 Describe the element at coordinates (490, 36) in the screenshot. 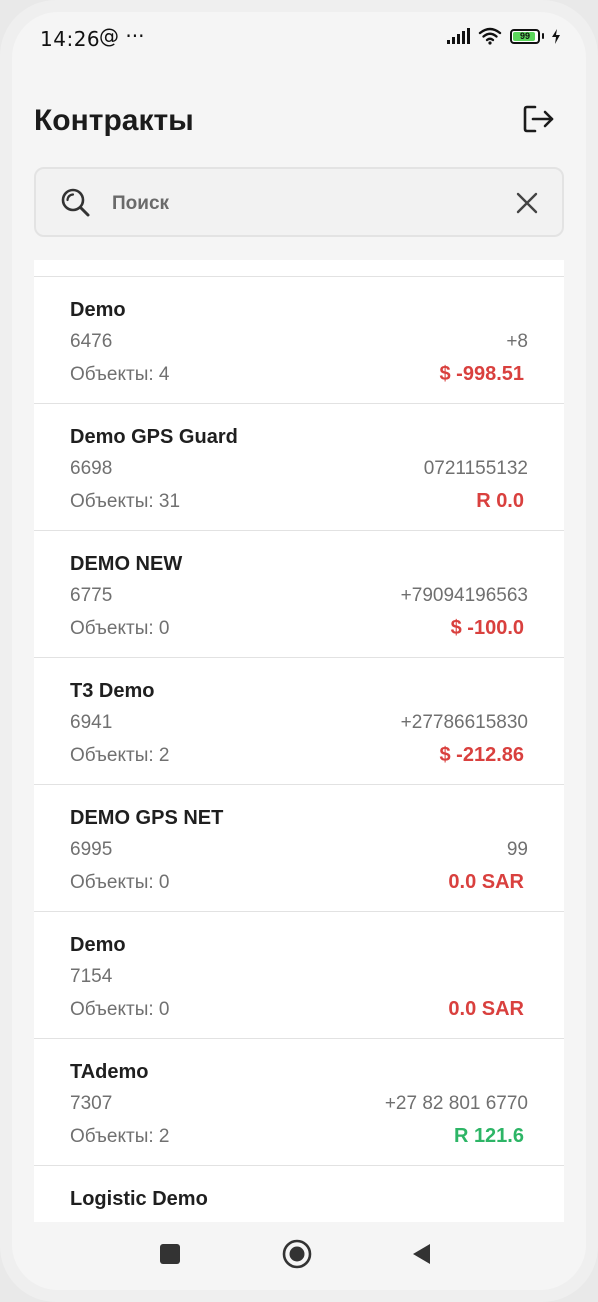

I see `wifi-icon` at that location.